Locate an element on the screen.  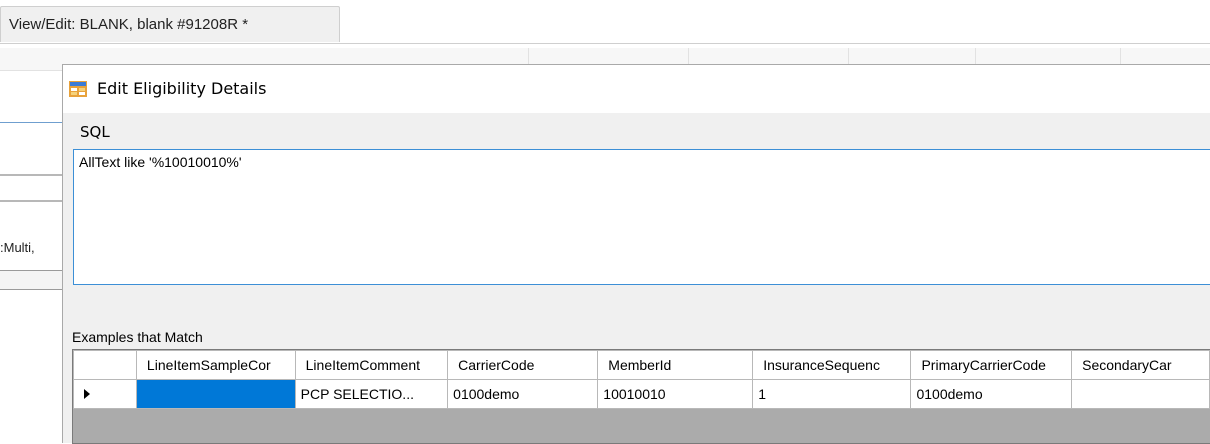
sql-label: SQL is located at coordinates (95, 132).